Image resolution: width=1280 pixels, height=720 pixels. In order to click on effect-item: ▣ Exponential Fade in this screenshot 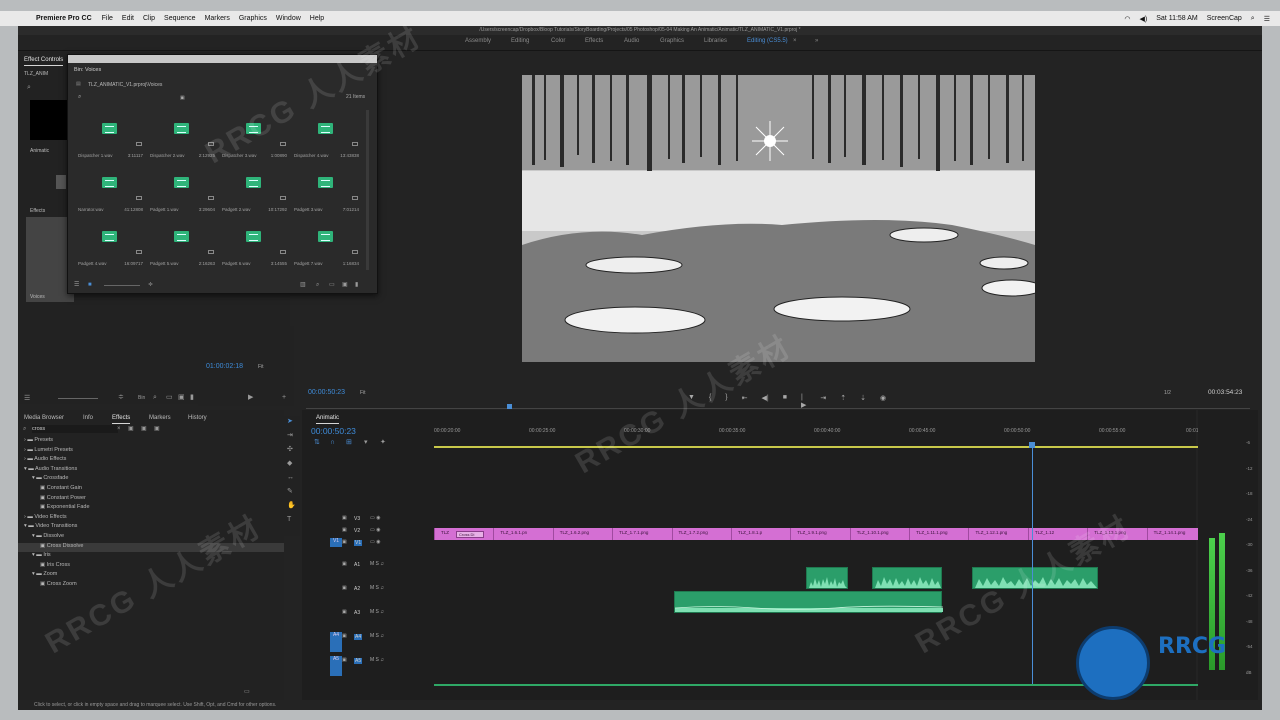, I will do `click(151, 508)`.